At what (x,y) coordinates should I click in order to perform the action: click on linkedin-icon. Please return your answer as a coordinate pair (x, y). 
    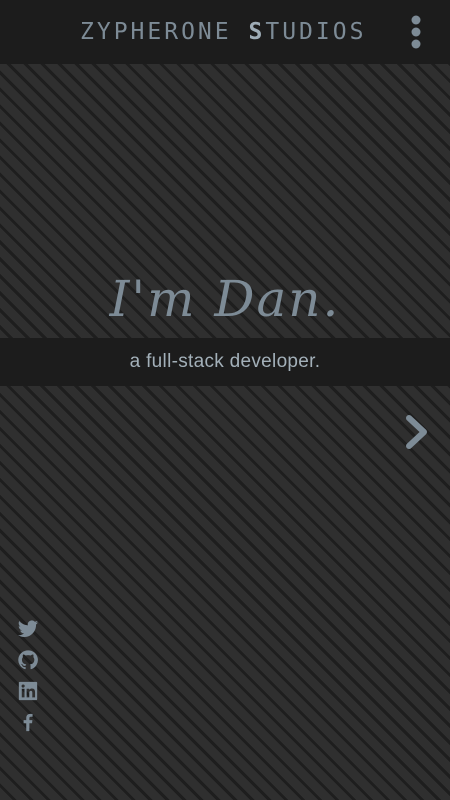
    Looking at the image, I should click on (28, 691).